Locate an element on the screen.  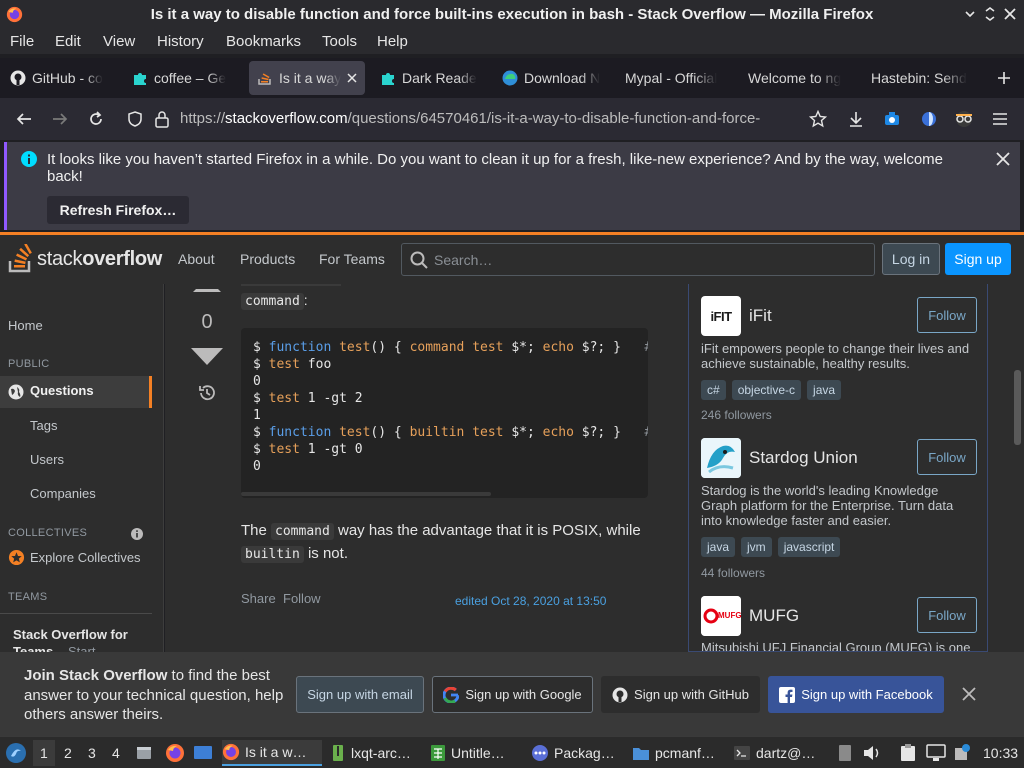
follow-stardog-button: Follow is located at coordinates (947, 457).